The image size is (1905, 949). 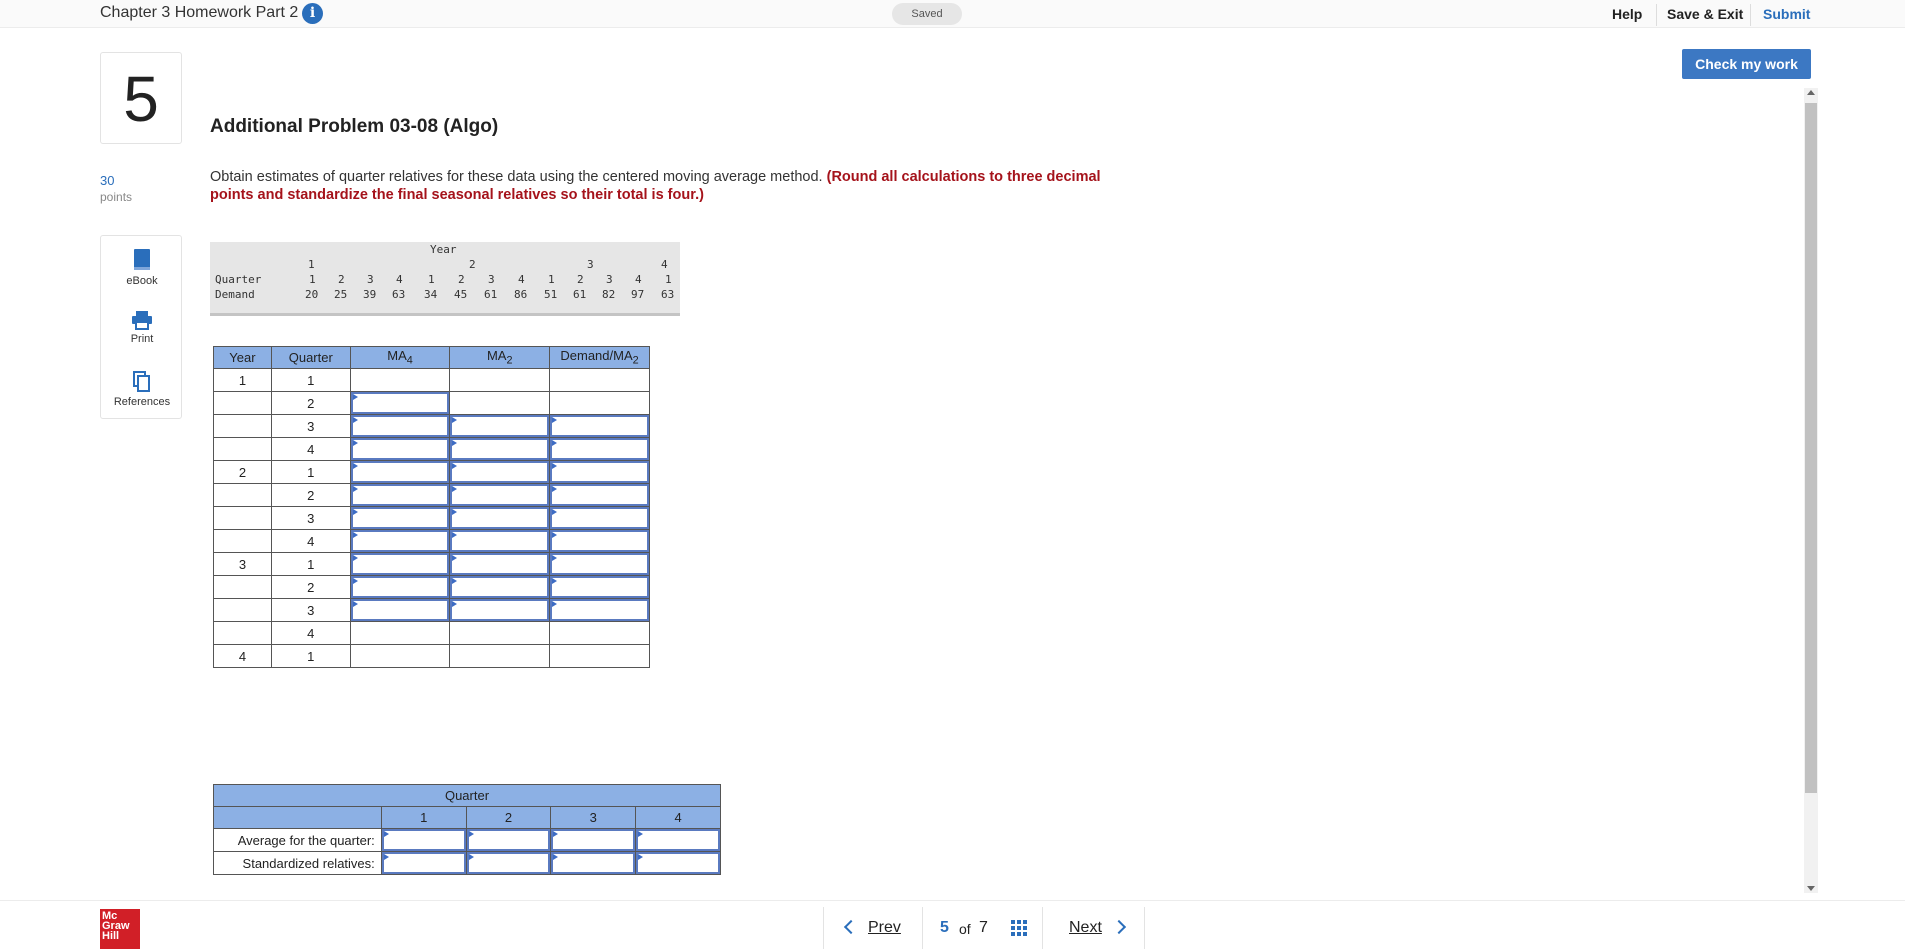 I want to click on ebook-button: eBook, so click(x=142, y=267).